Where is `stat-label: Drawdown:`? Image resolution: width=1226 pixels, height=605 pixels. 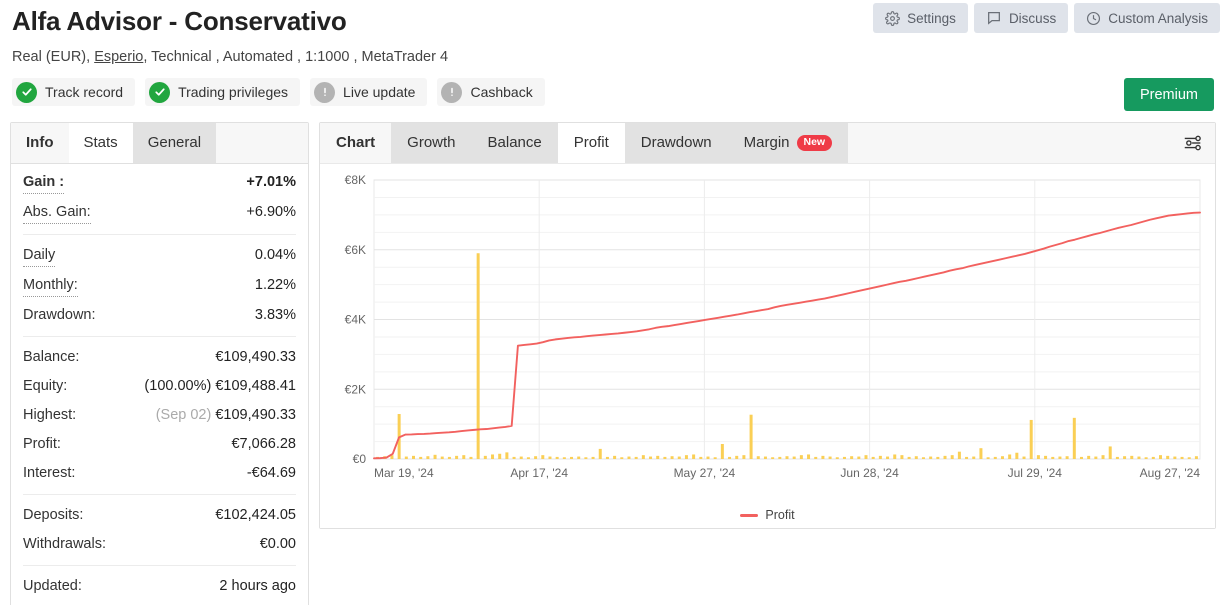 stat-label: Drawdown: is located at coordinates (59, 315).